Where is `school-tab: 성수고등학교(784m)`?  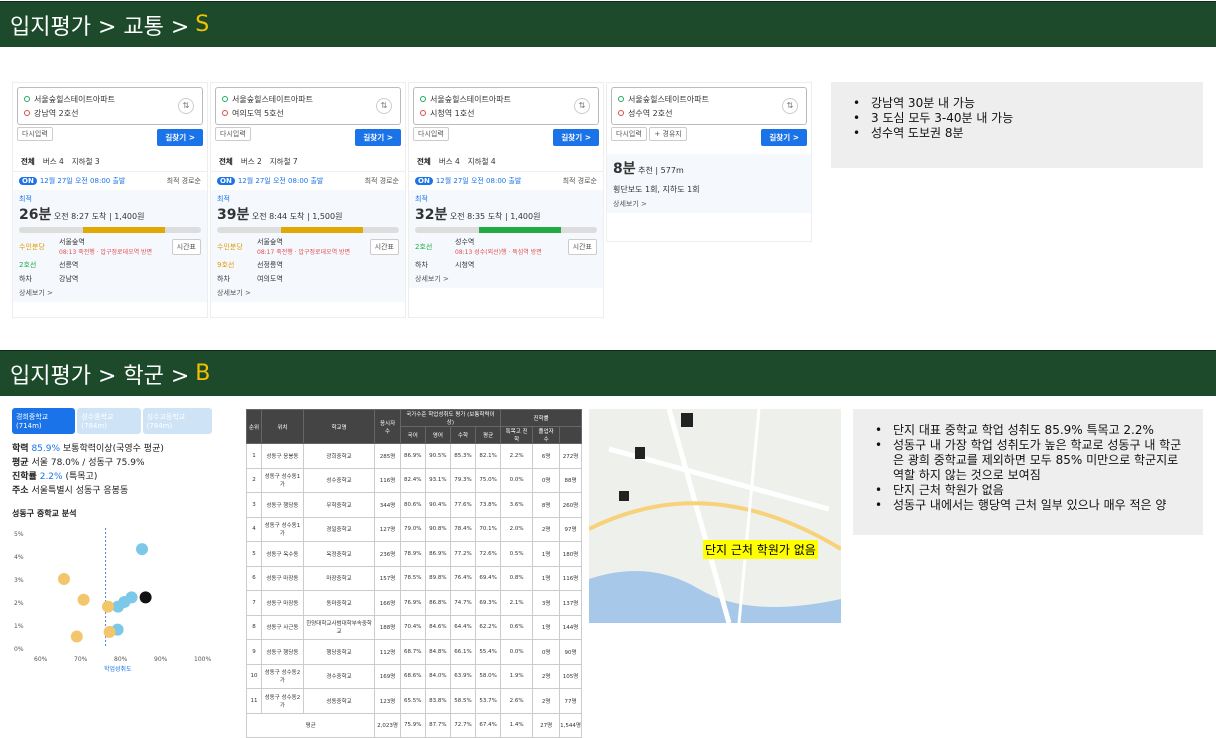
school-tab: 성수고등학교(784m) is located at coordinates (177, 421).